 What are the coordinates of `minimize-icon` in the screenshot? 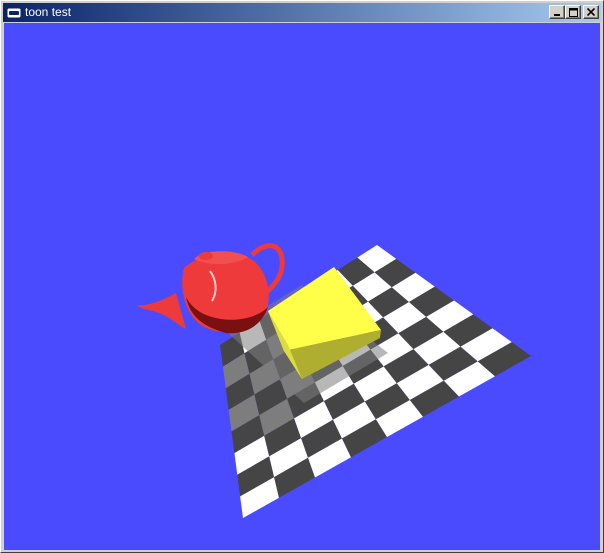 It's located at (557, 15).